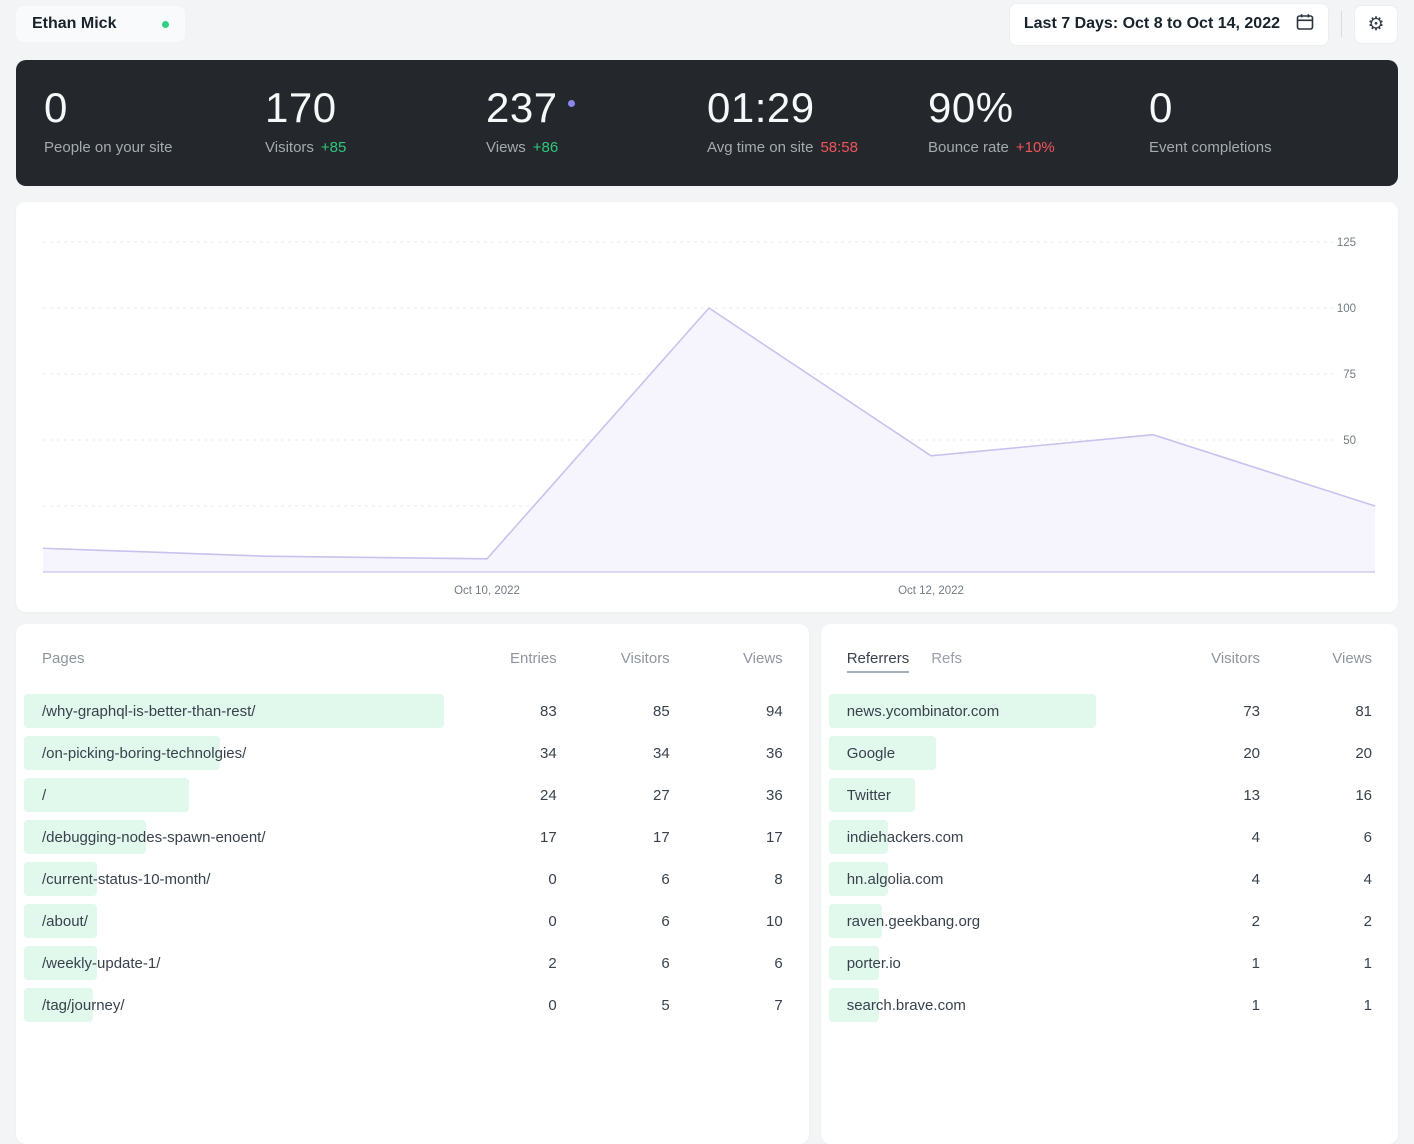 The image size is (1414, 1144). Describe the element at coordinates (778, 1005) in the screenshot. I see `views-value: 7` at that location.